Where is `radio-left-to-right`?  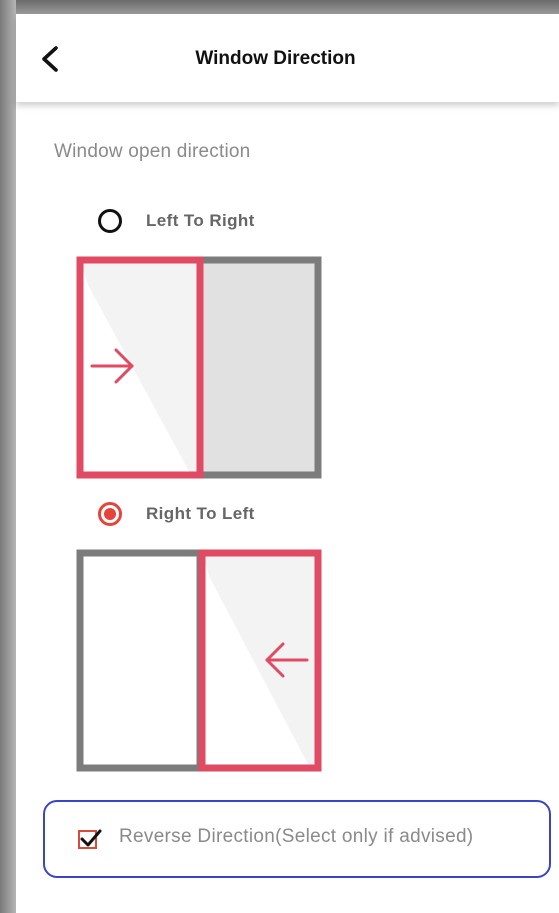 radio-left-to-right is located at coordinates (110, 221).